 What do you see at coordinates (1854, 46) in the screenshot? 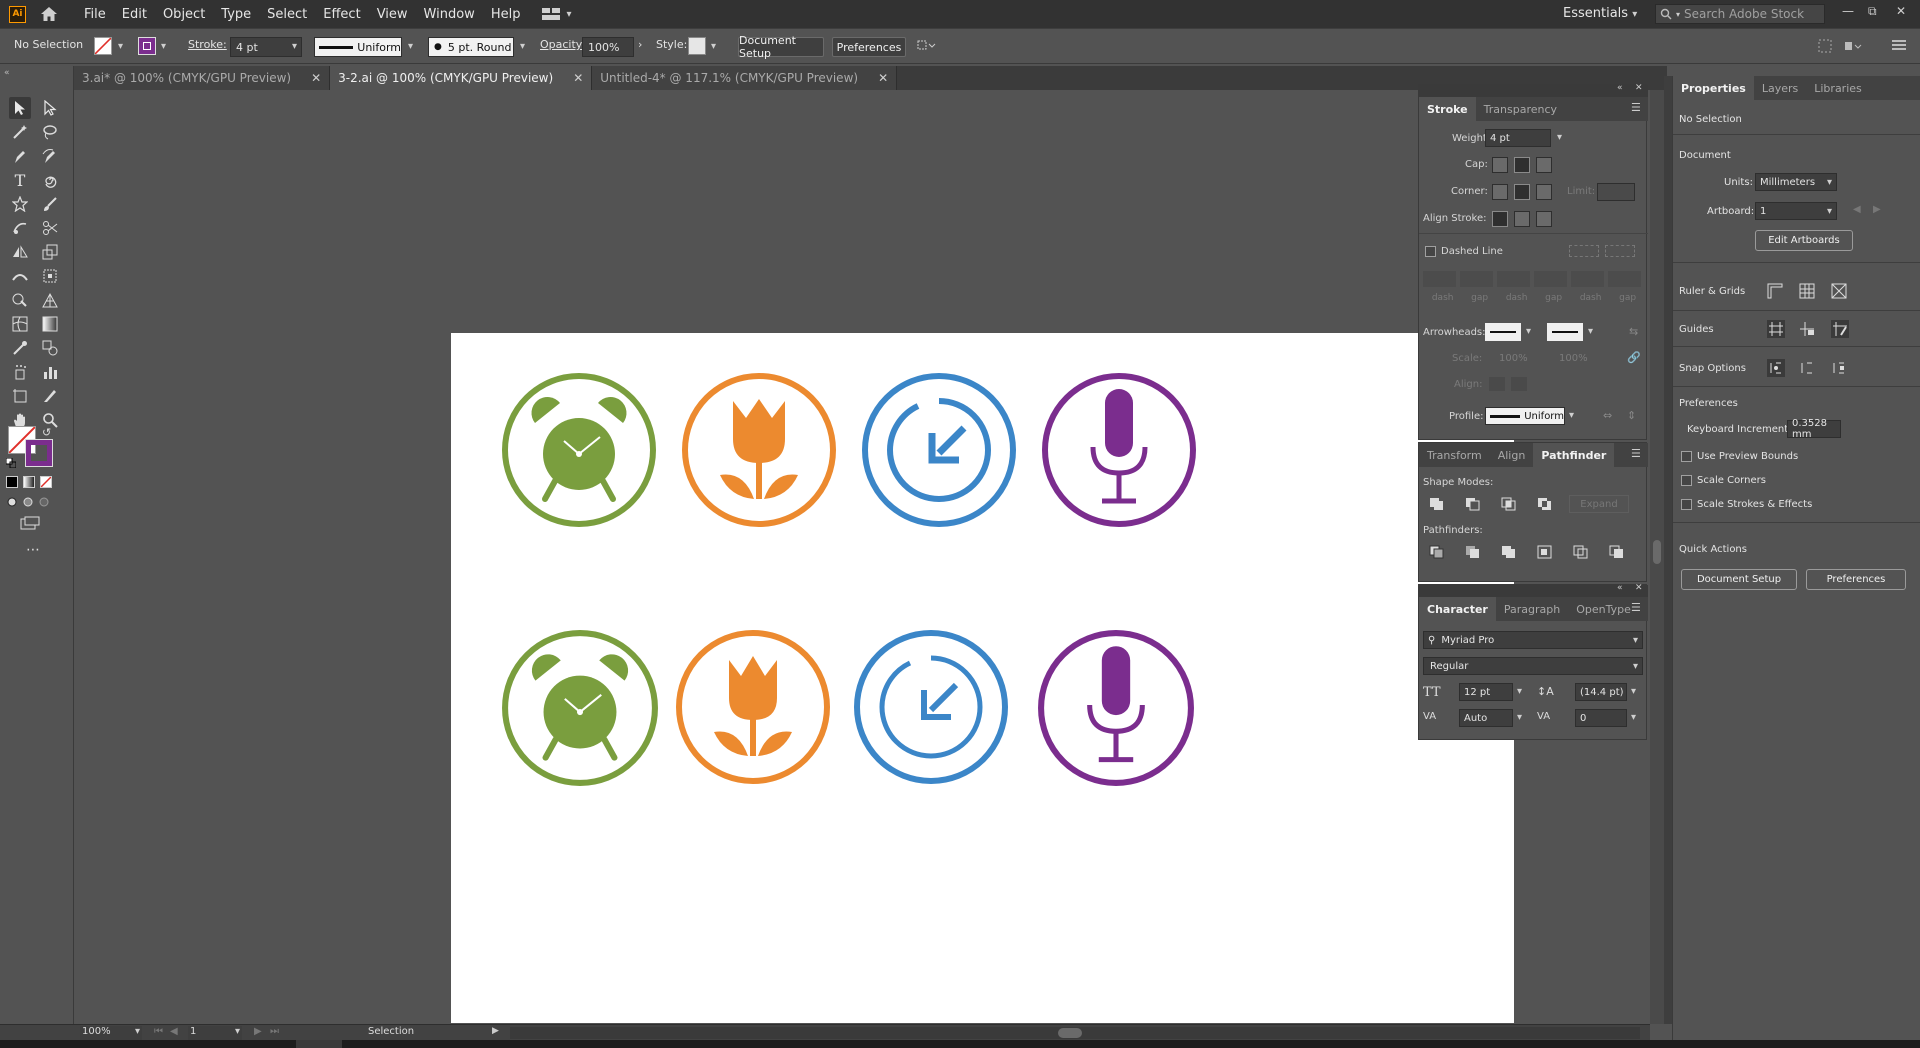
I see `arrange-icon` at bounding box center [1854, 46].